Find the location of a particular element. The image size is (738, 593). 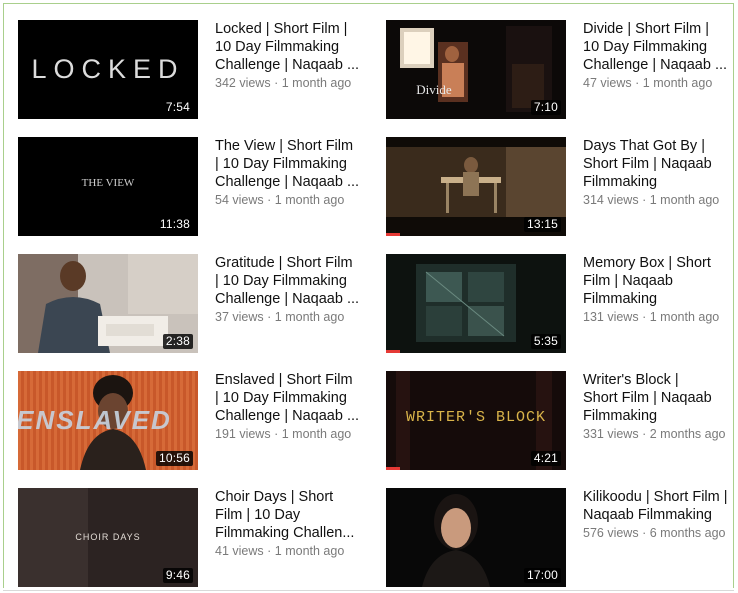

thumbnail-title-text: WRITER'S BLOCK is located at coordinates (476, 417).